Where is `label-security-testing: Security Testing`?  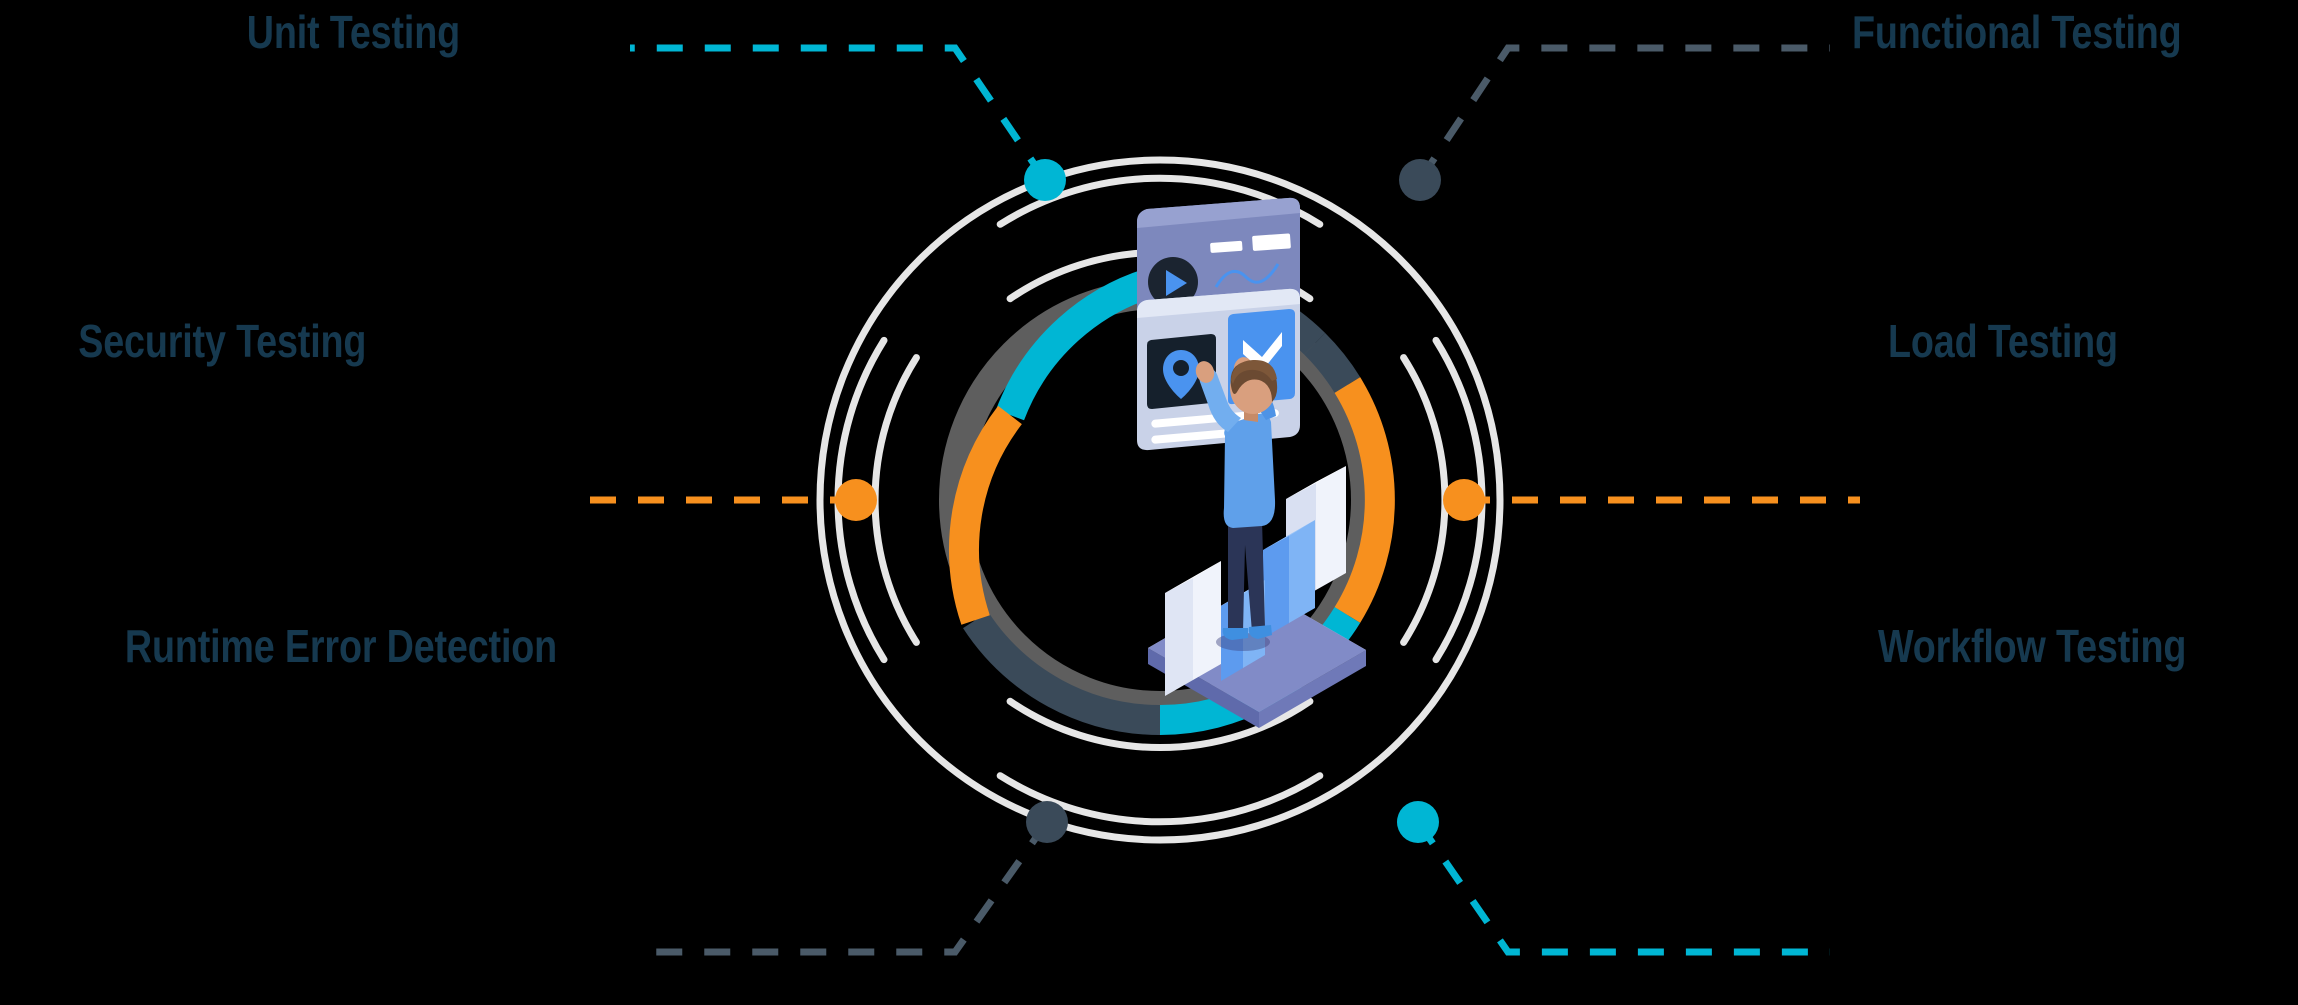
label-security-testing: Security Testing is located at coordinates (222, 341).